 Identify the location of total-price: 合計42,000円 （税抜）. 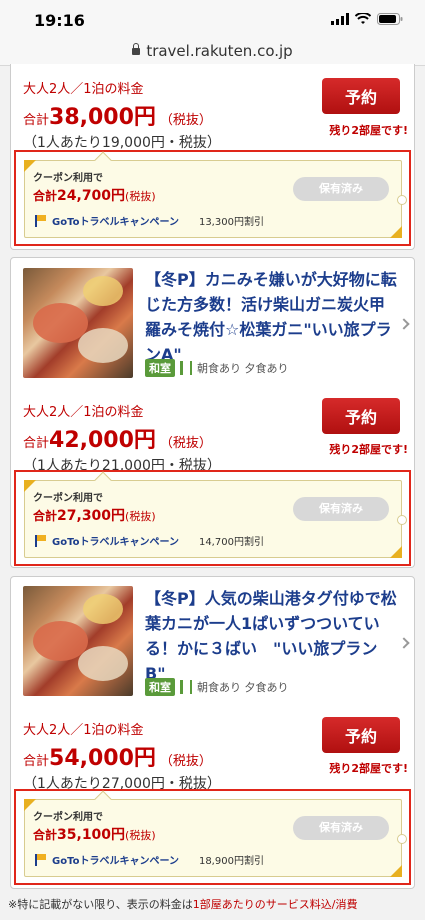
(117, 440).